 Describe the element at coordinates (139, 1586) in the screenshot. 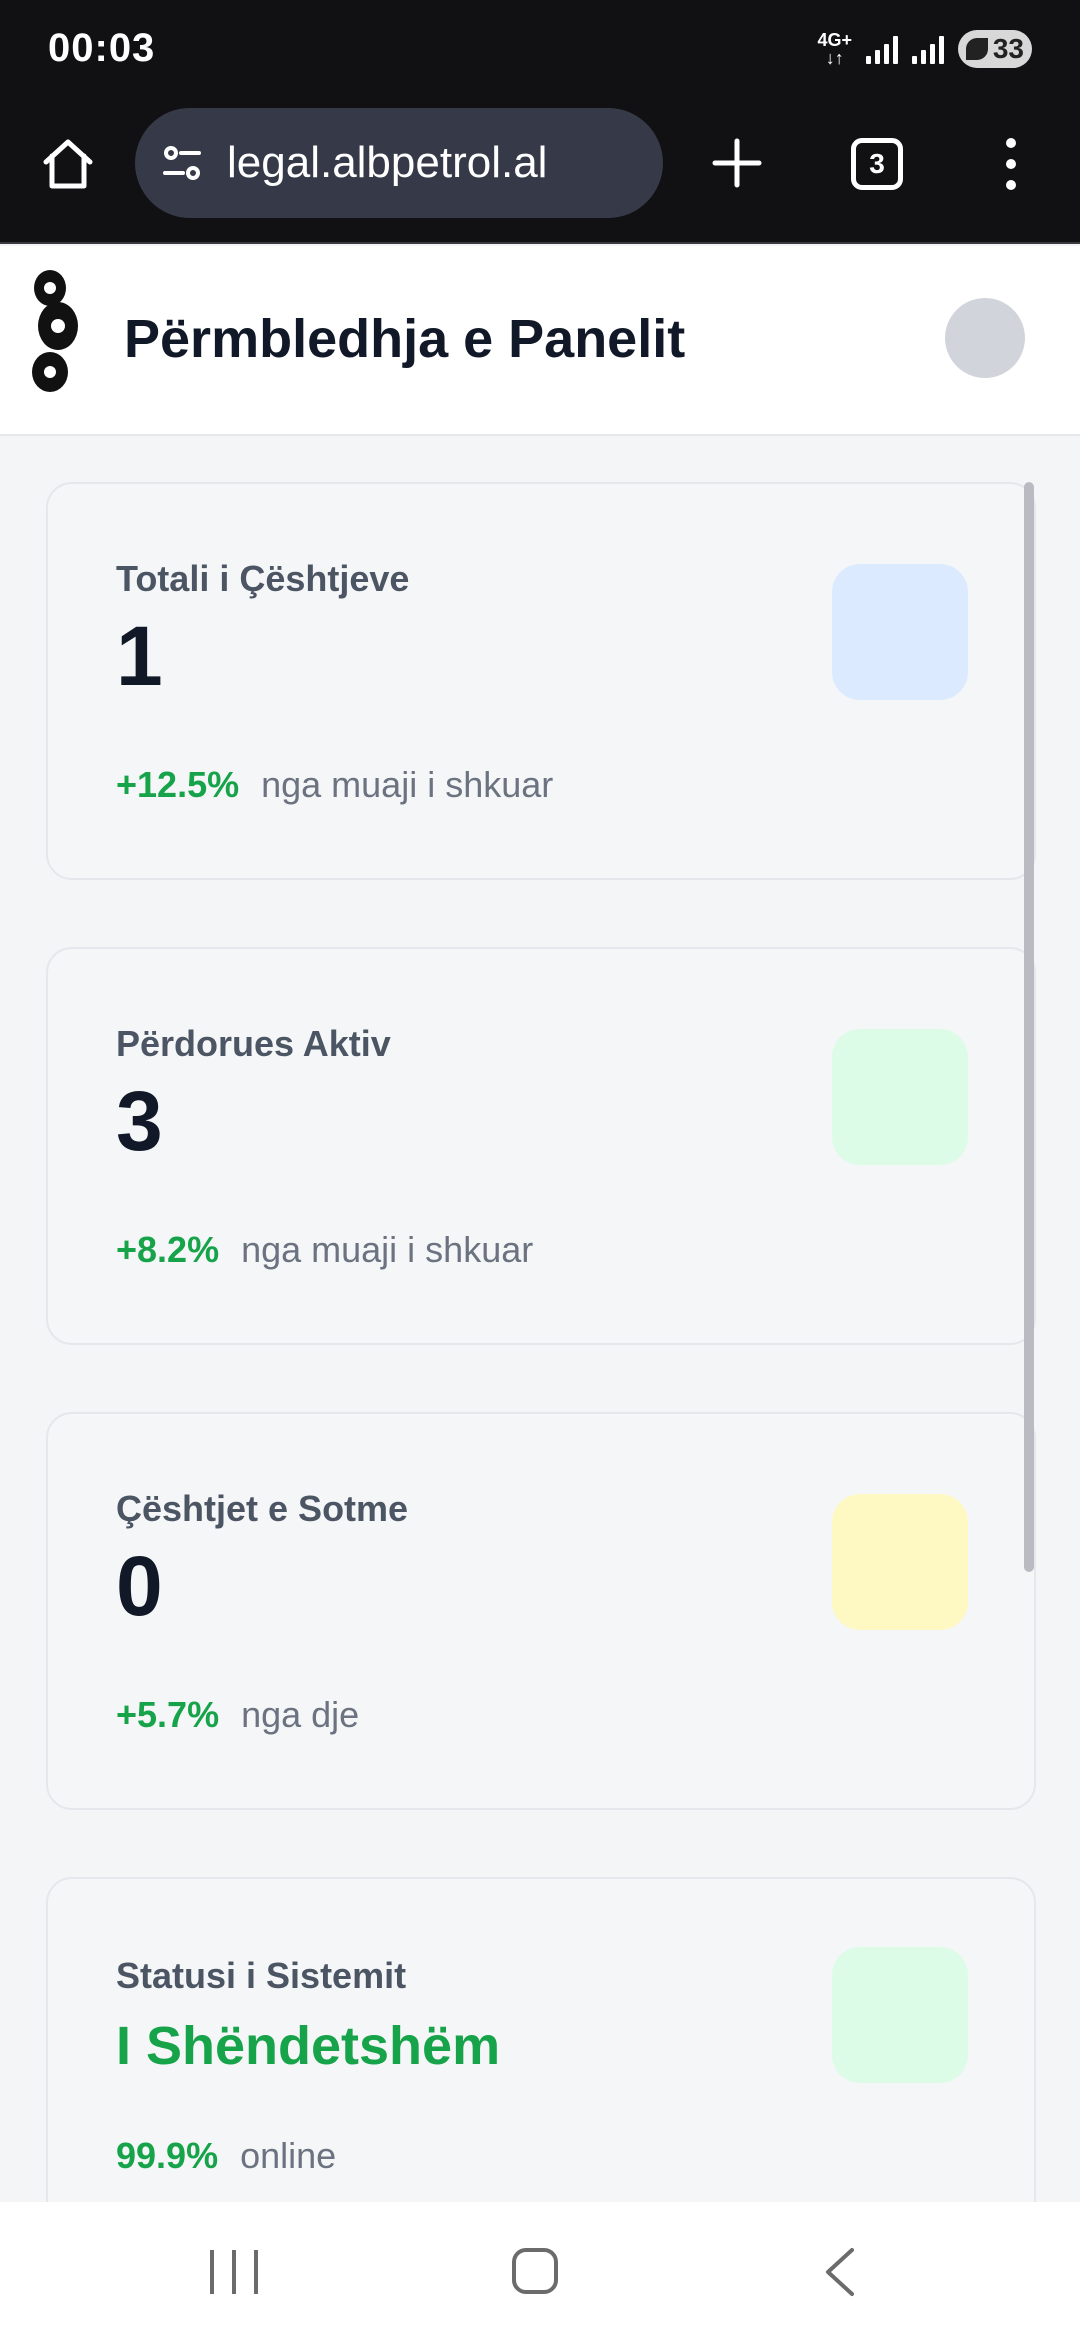

I see `stat-value: 0` at that location.